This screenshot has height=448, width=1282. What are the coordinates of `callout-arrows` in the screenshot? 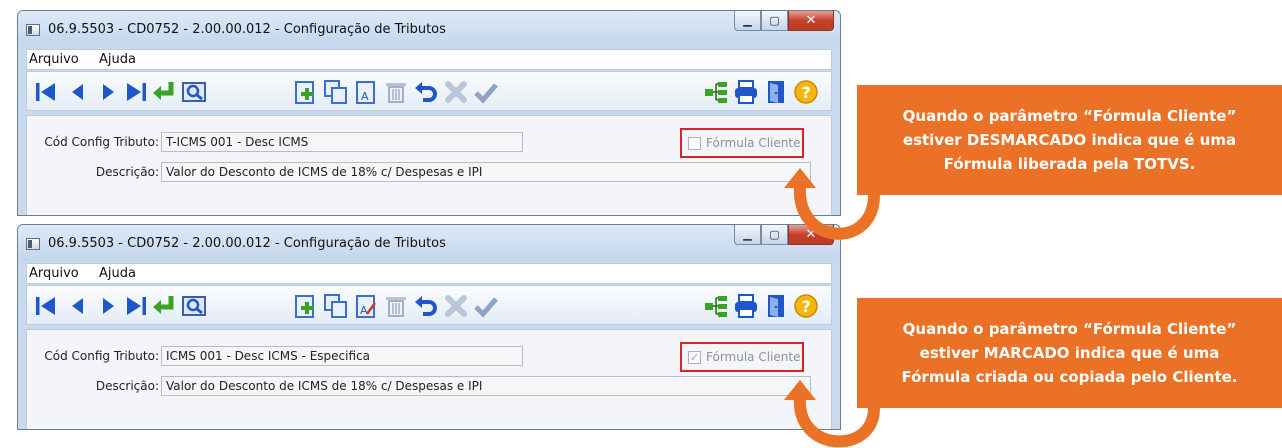 It's located at (832, 308).